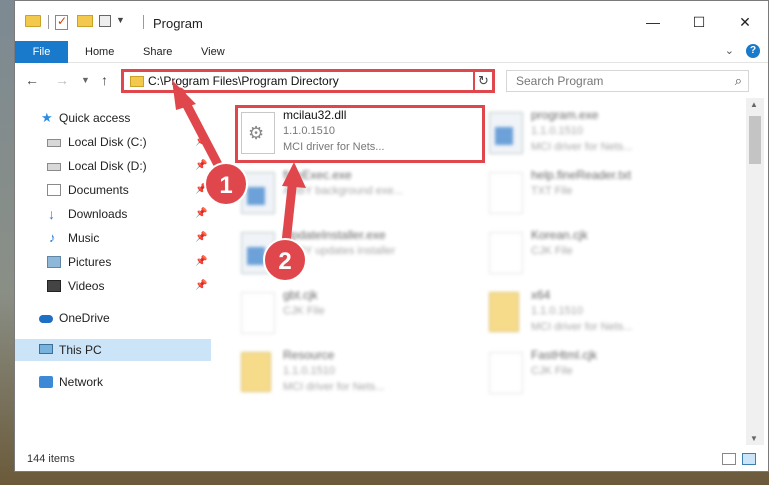 This screenshot has height=485, width=769. What do you see at coordinates (738, 81) in the screenshot?
I see `search-icon: ⌕` at bounding box center [738, 81].